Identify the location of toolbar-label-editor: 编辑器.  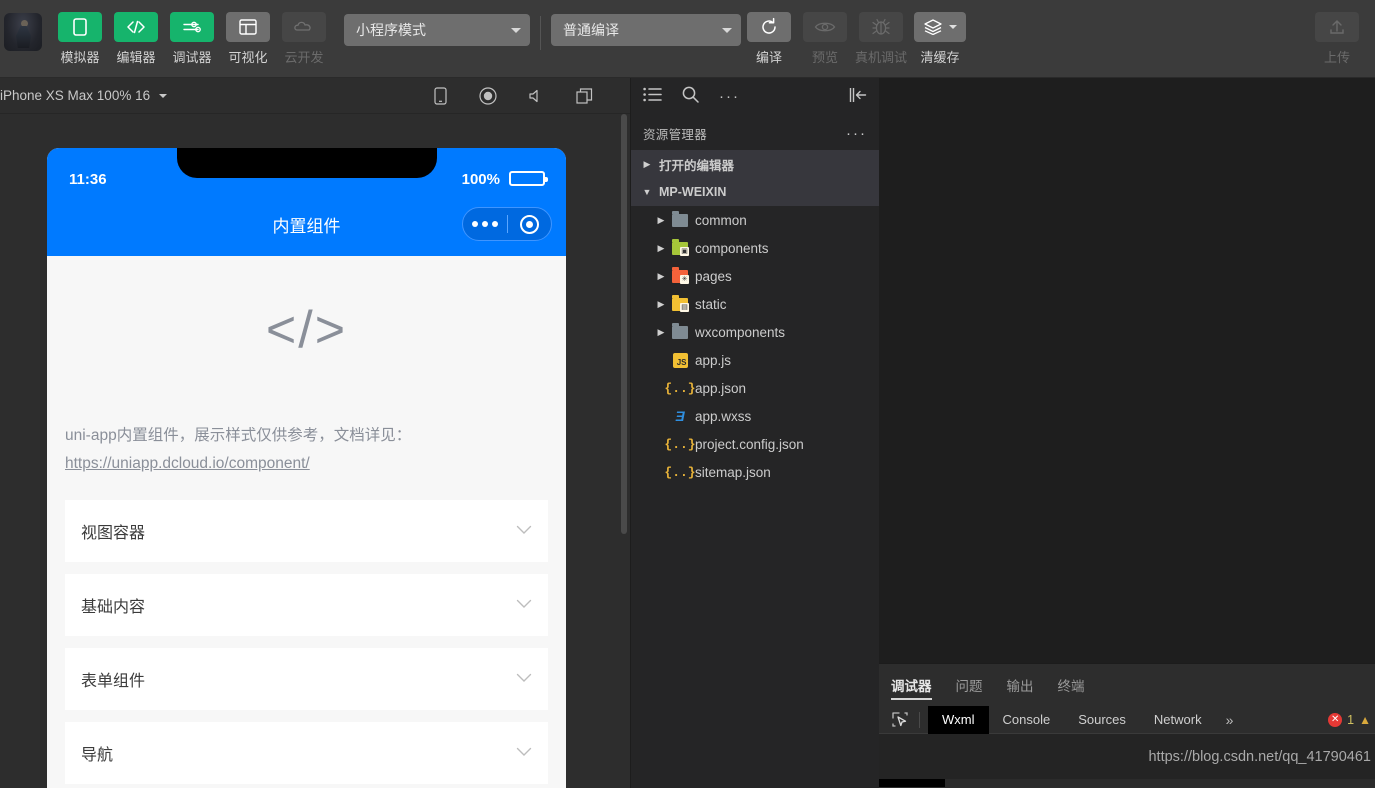
(136, 57).